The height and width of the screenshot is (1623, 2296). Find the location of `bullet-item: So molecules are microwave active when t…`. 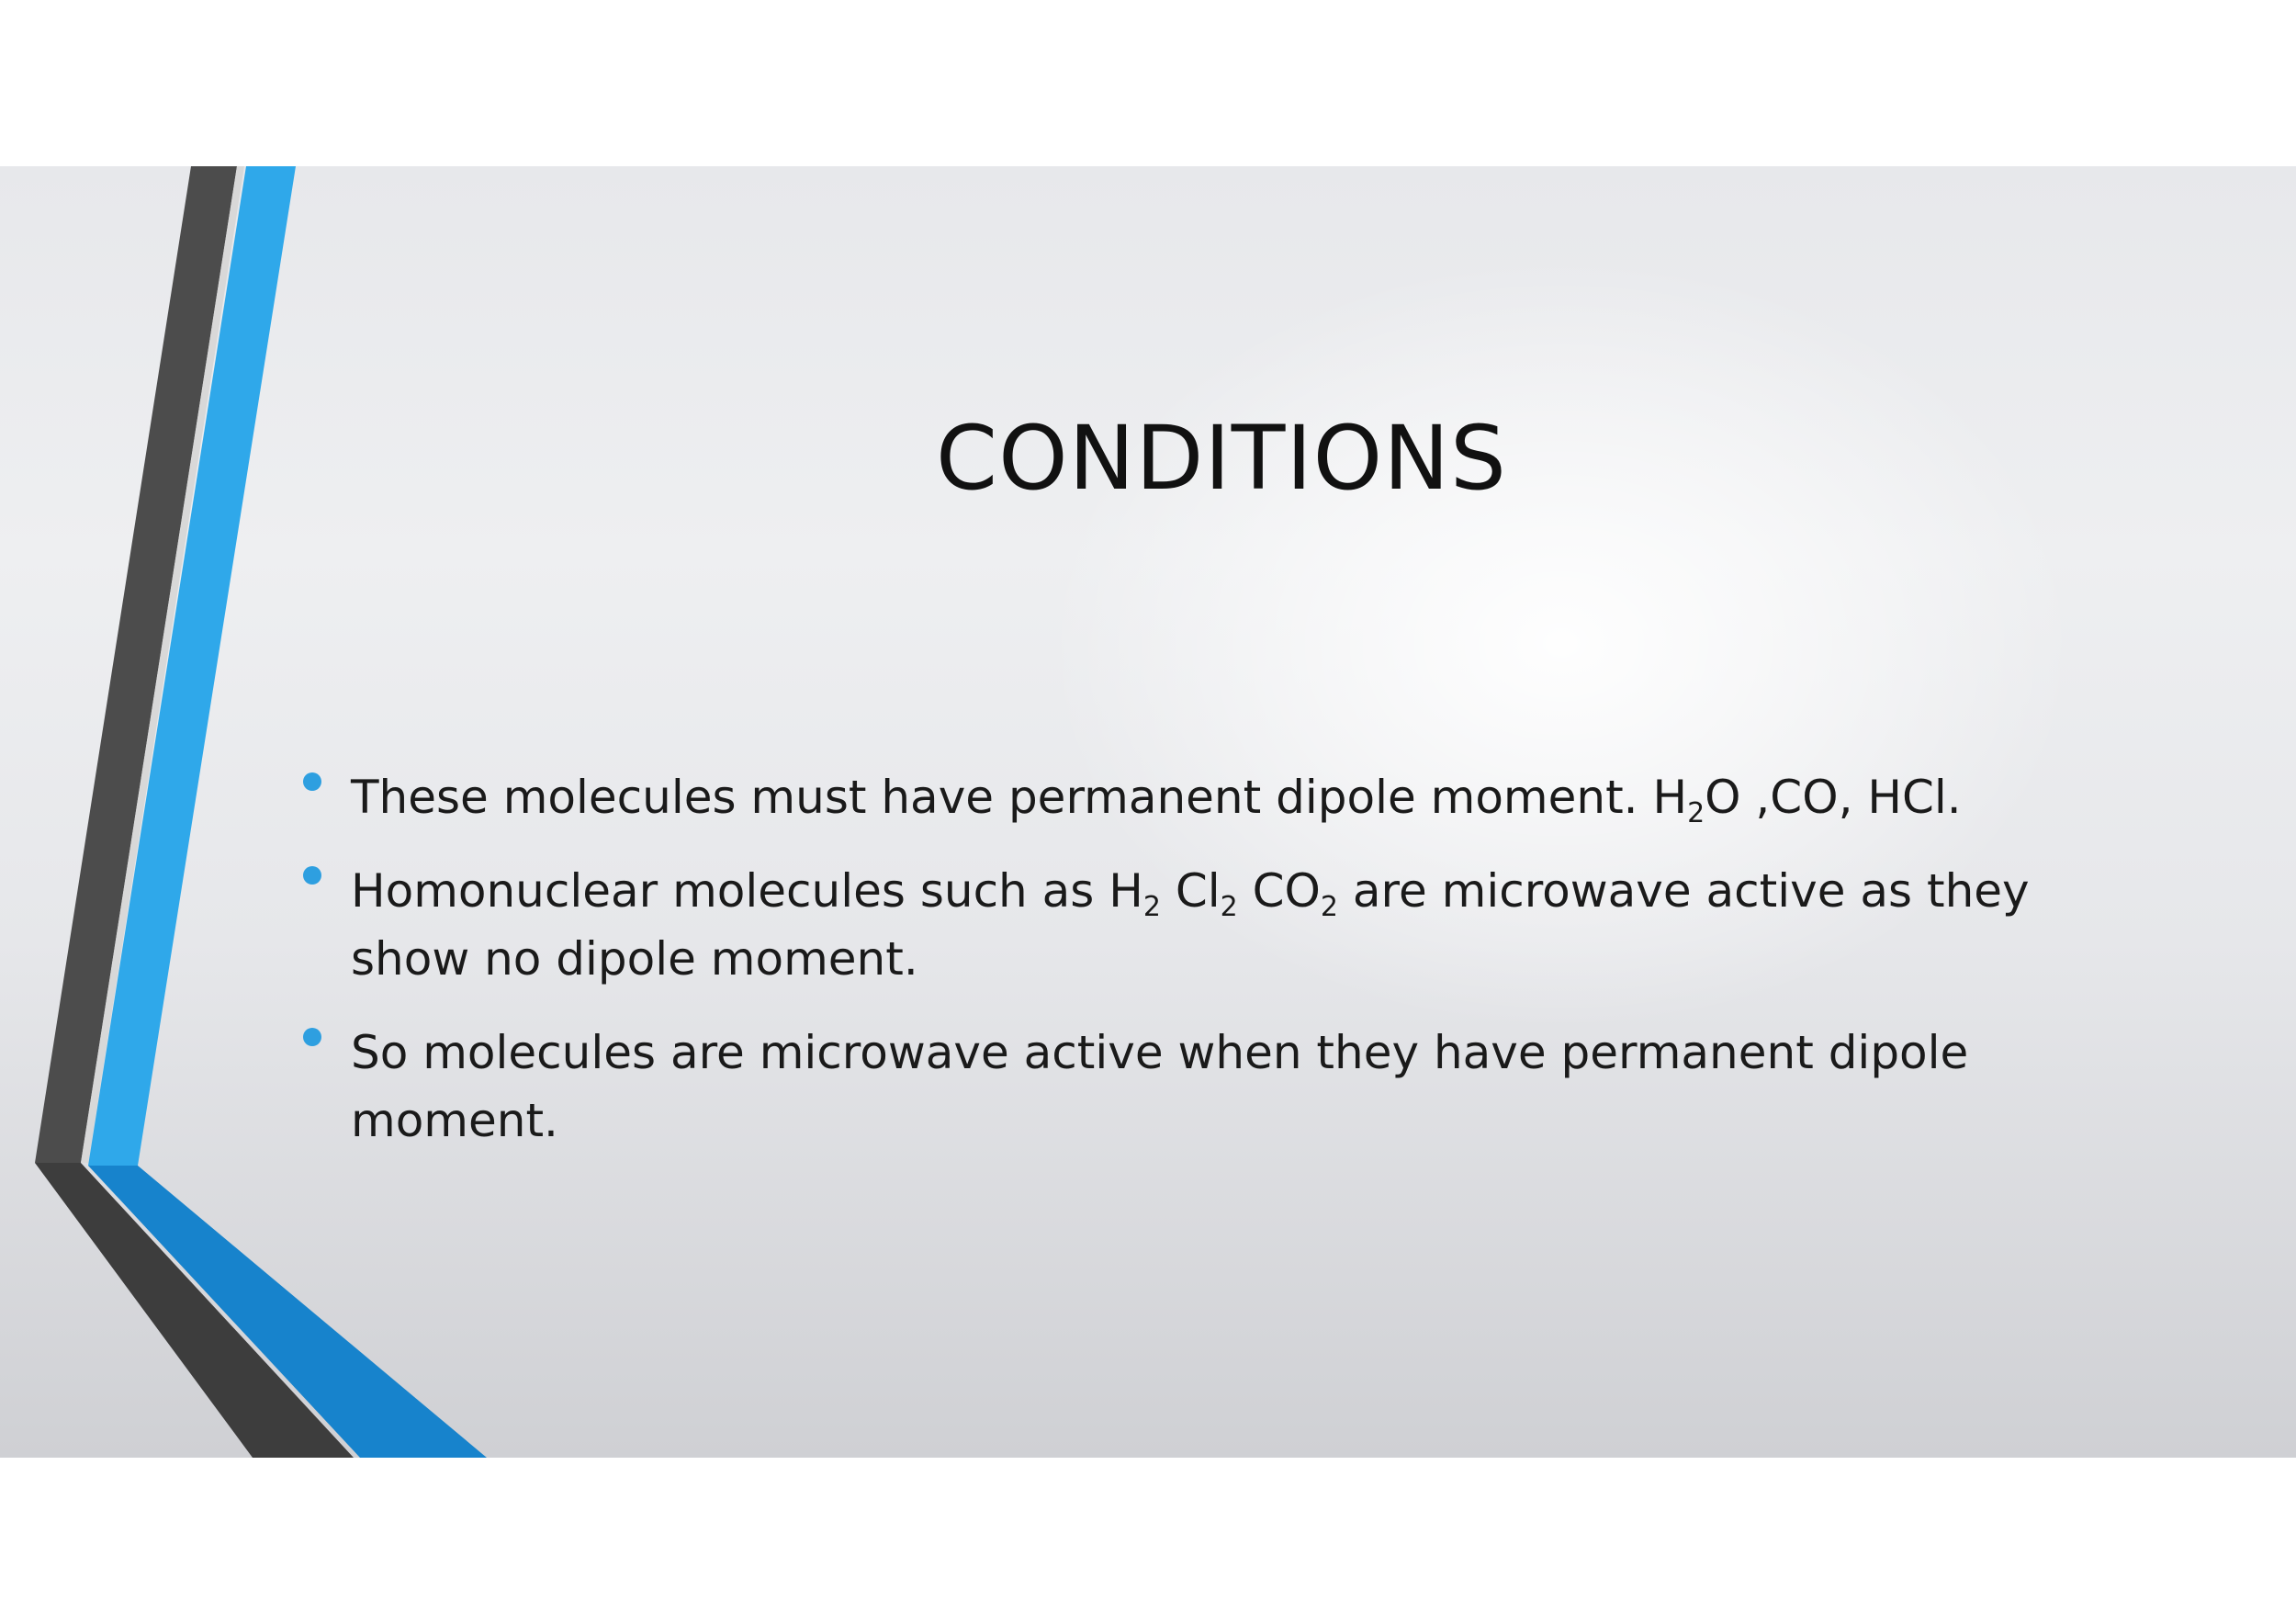

bullet-item: So molecules are microwave active when t… is located at coordinates (1194, 1087).